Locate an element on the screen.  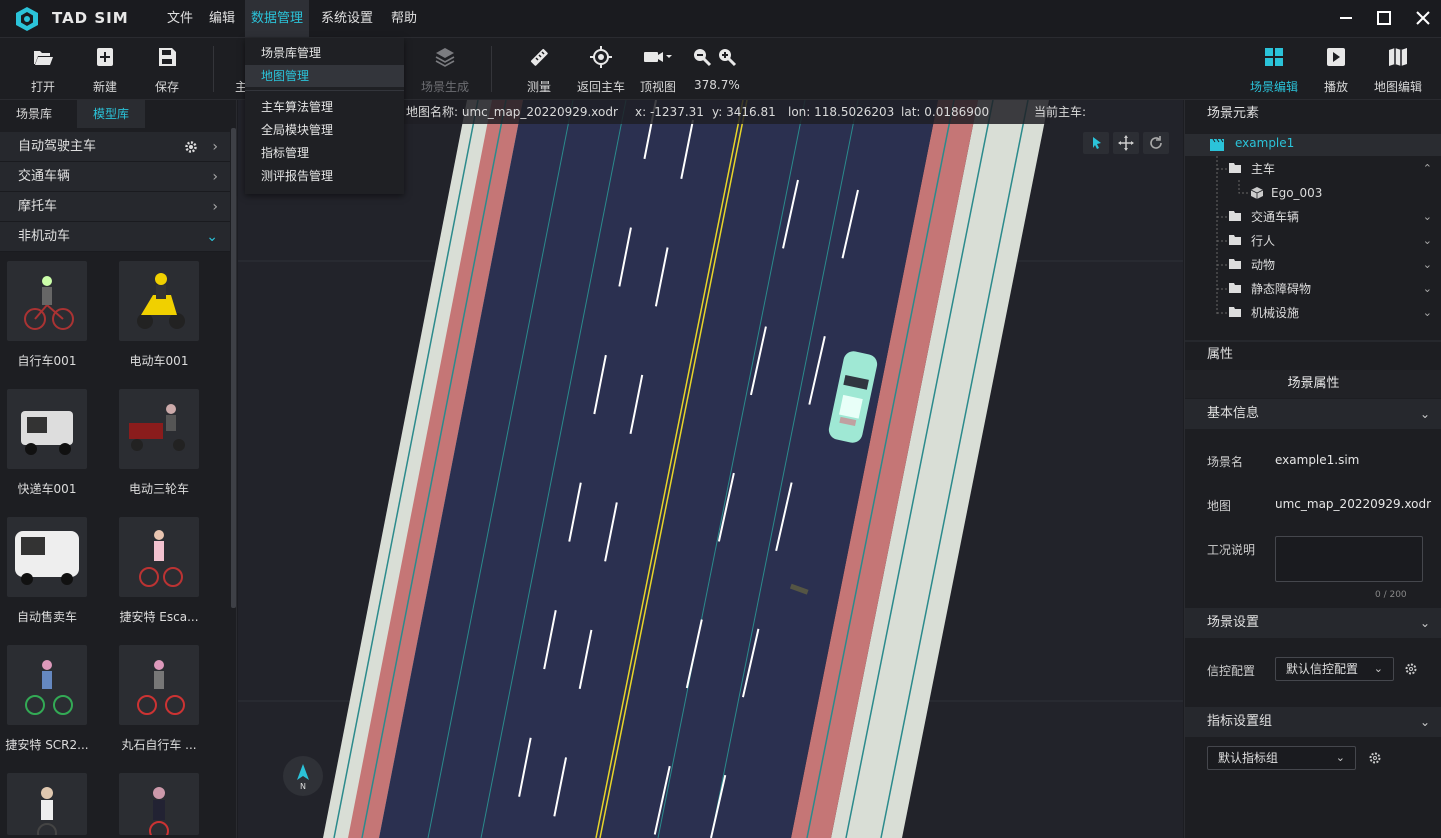
model-thumb-tricycle is located at coordinates (159, 429).